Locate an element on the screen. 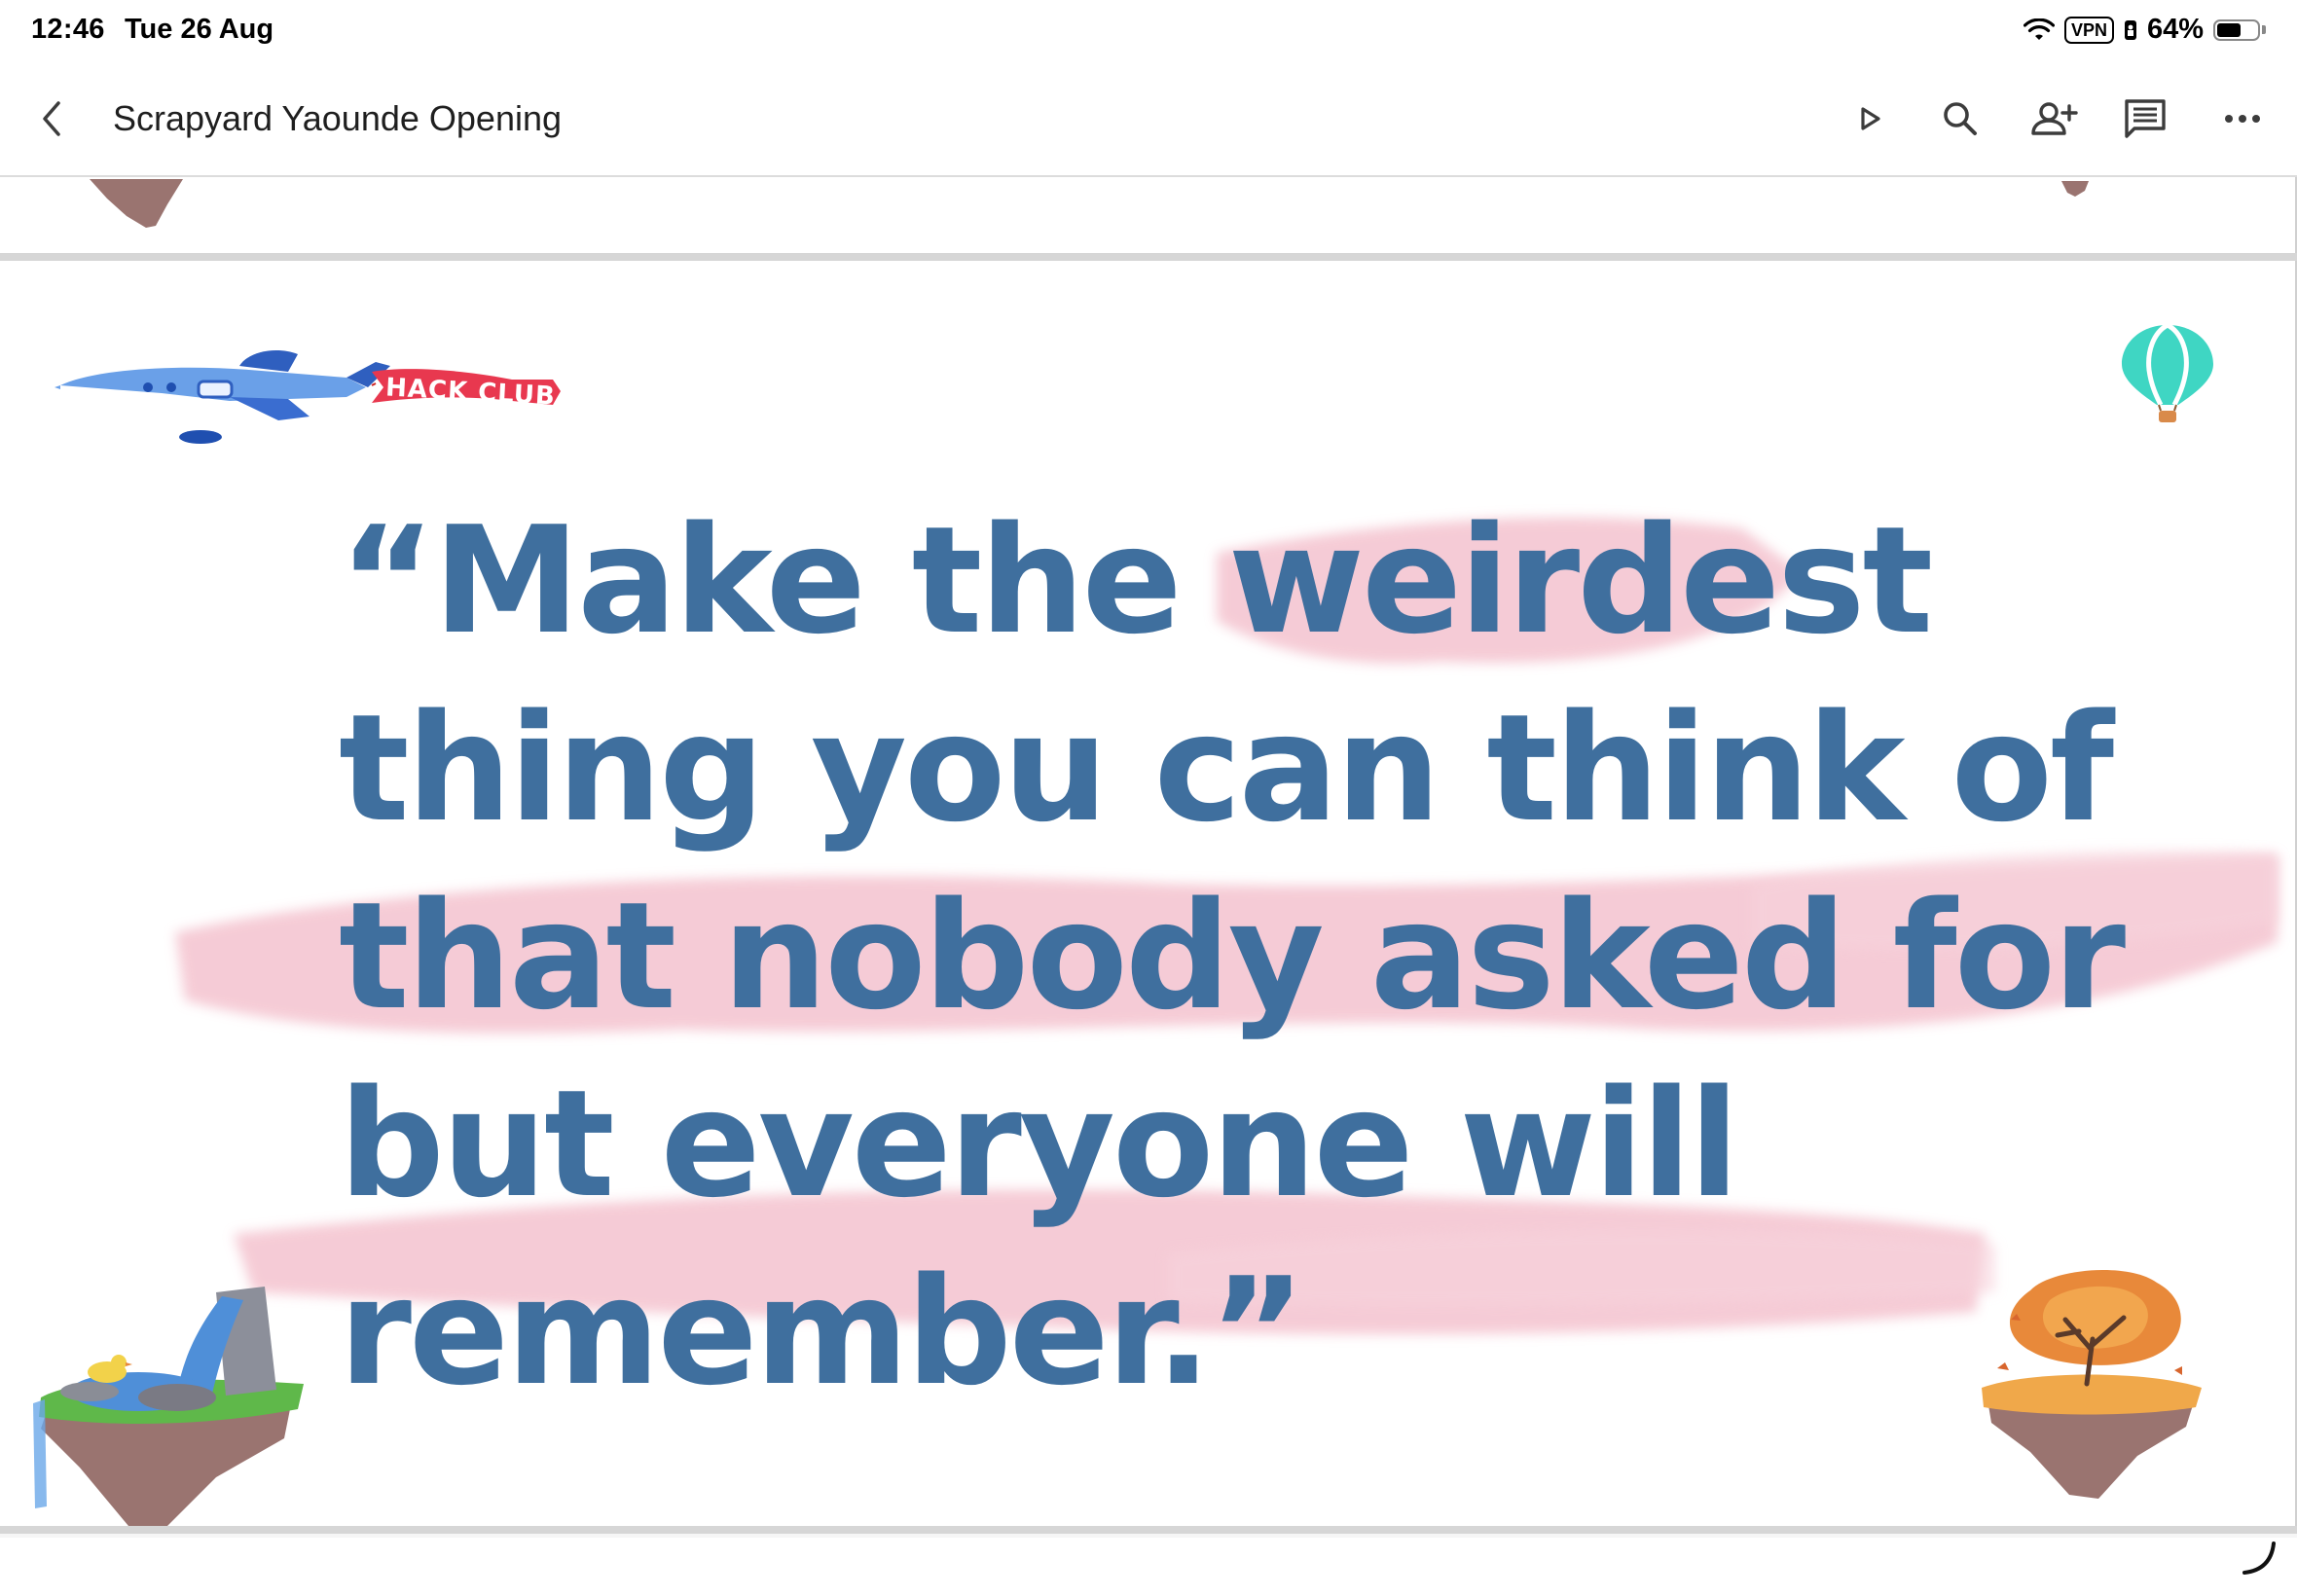 The height and width of the screenshot is (1596, 2297). wifi-icon is located at coordinates (2039, 29).